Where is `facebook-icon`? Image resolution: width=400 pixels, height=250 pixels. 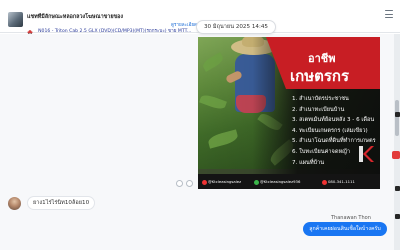 facebook-icon is located at coordinates (204, 182).